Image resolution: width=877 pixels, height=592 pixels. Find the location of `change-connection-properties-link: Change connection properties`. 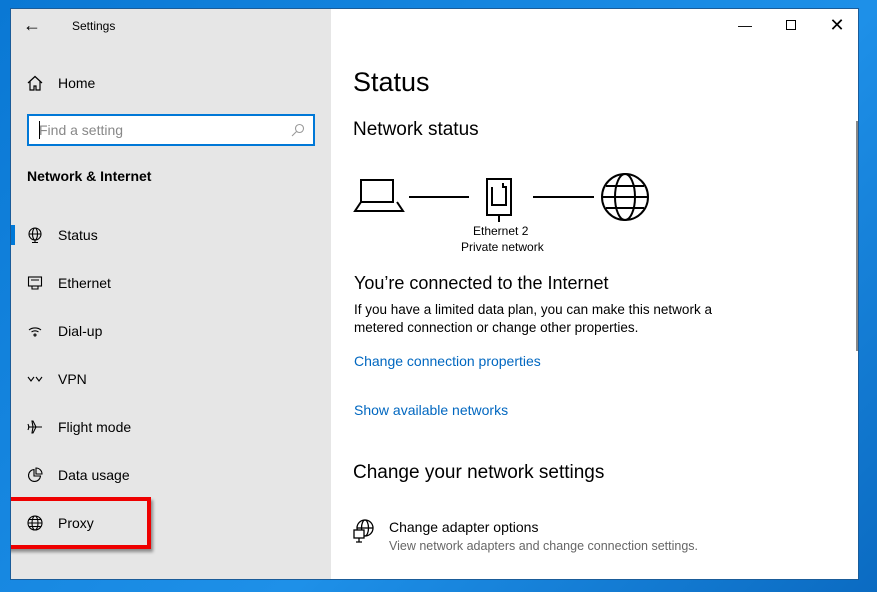

change-connection-properties-link: Change connection properties is located at coordinates (447, 361).